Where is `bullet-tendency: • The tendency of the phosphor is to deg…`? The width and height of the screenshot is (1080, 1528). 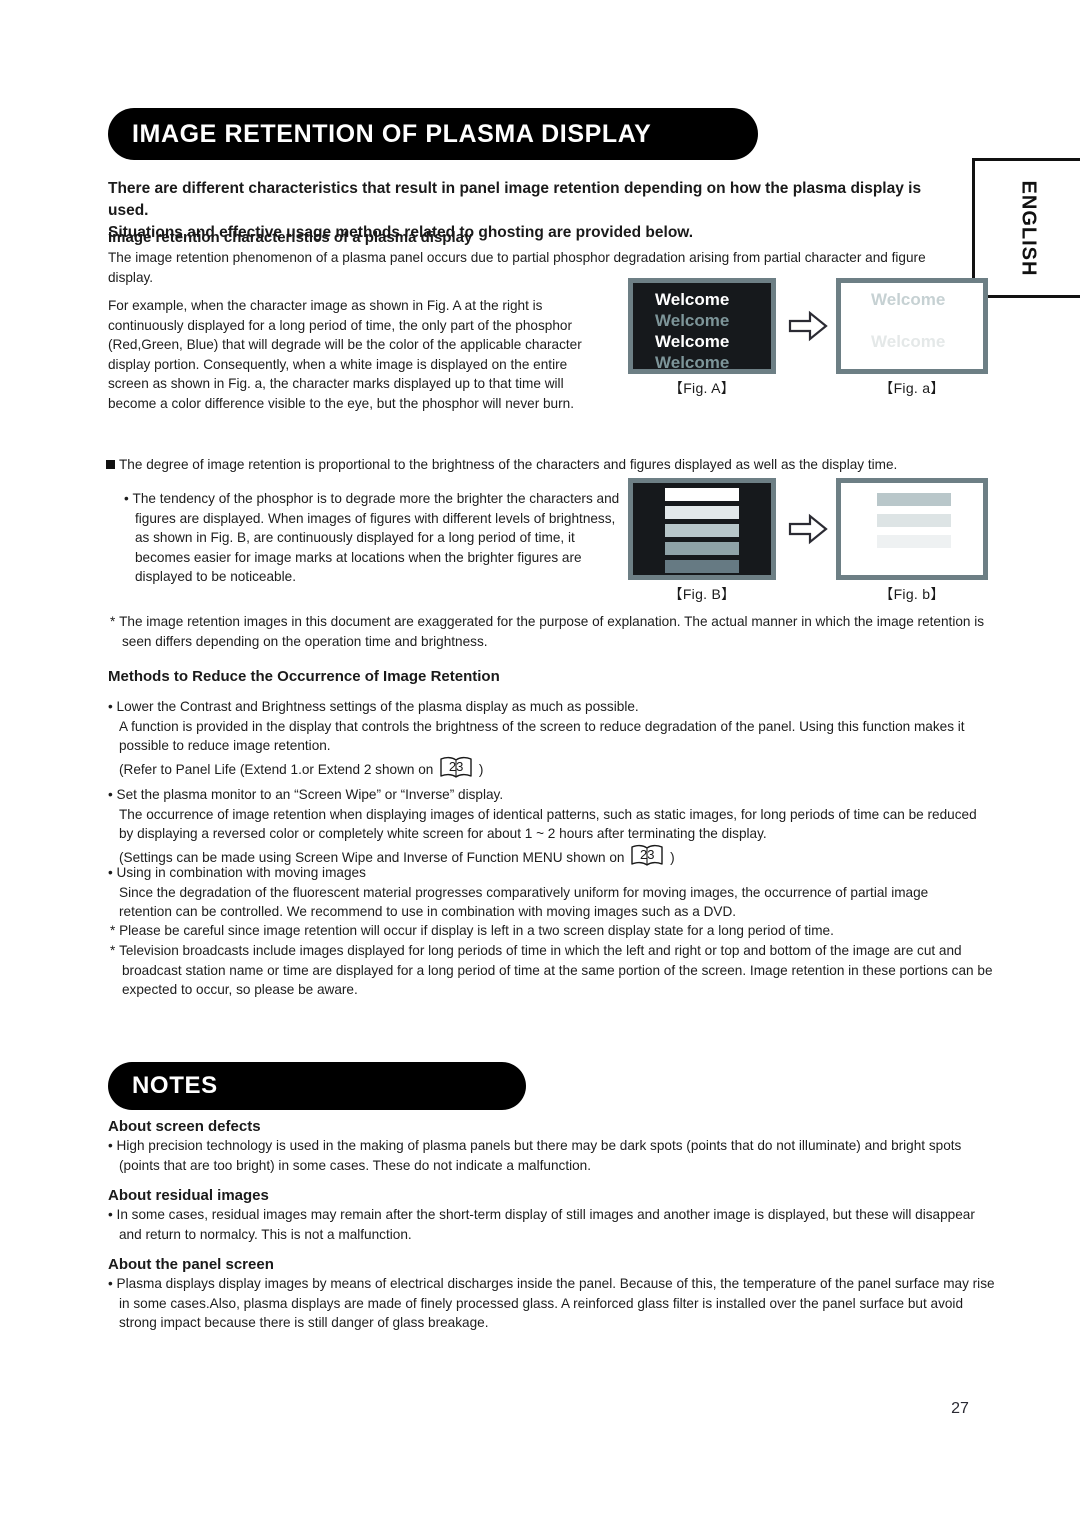
bullet-tendency: • The tendency of the phosphor is to deg… is located at coordinates (372, 537).